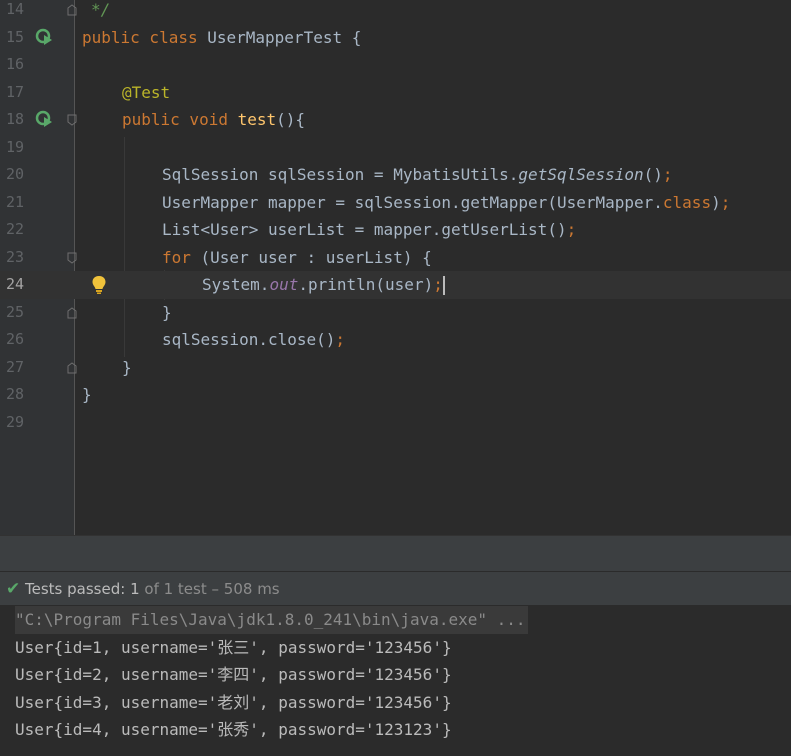 This screenshot has height=756, width=791. I want to click on line-number: 15, so click(15, 36).